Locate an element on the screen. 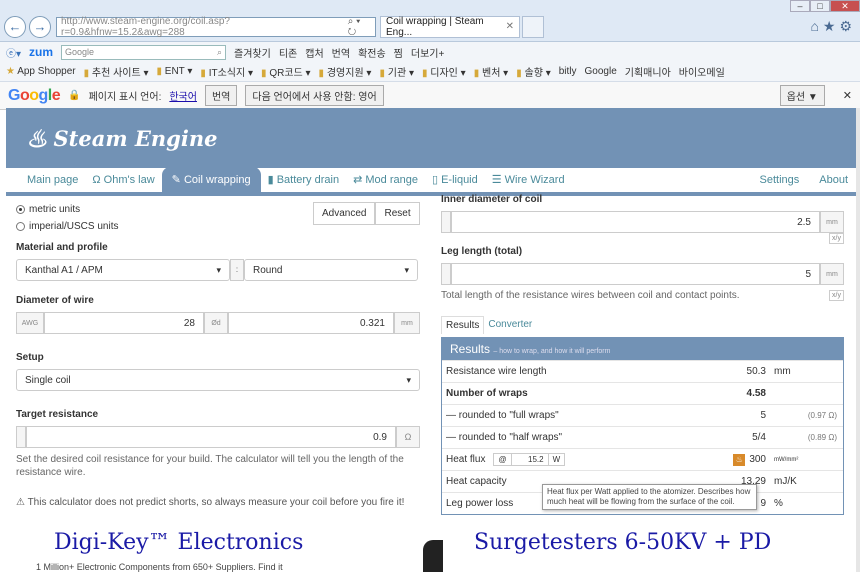 This screenshot has height=572, width=860. heat-watts-input: 15.2 is located at coordinates (529, 459).